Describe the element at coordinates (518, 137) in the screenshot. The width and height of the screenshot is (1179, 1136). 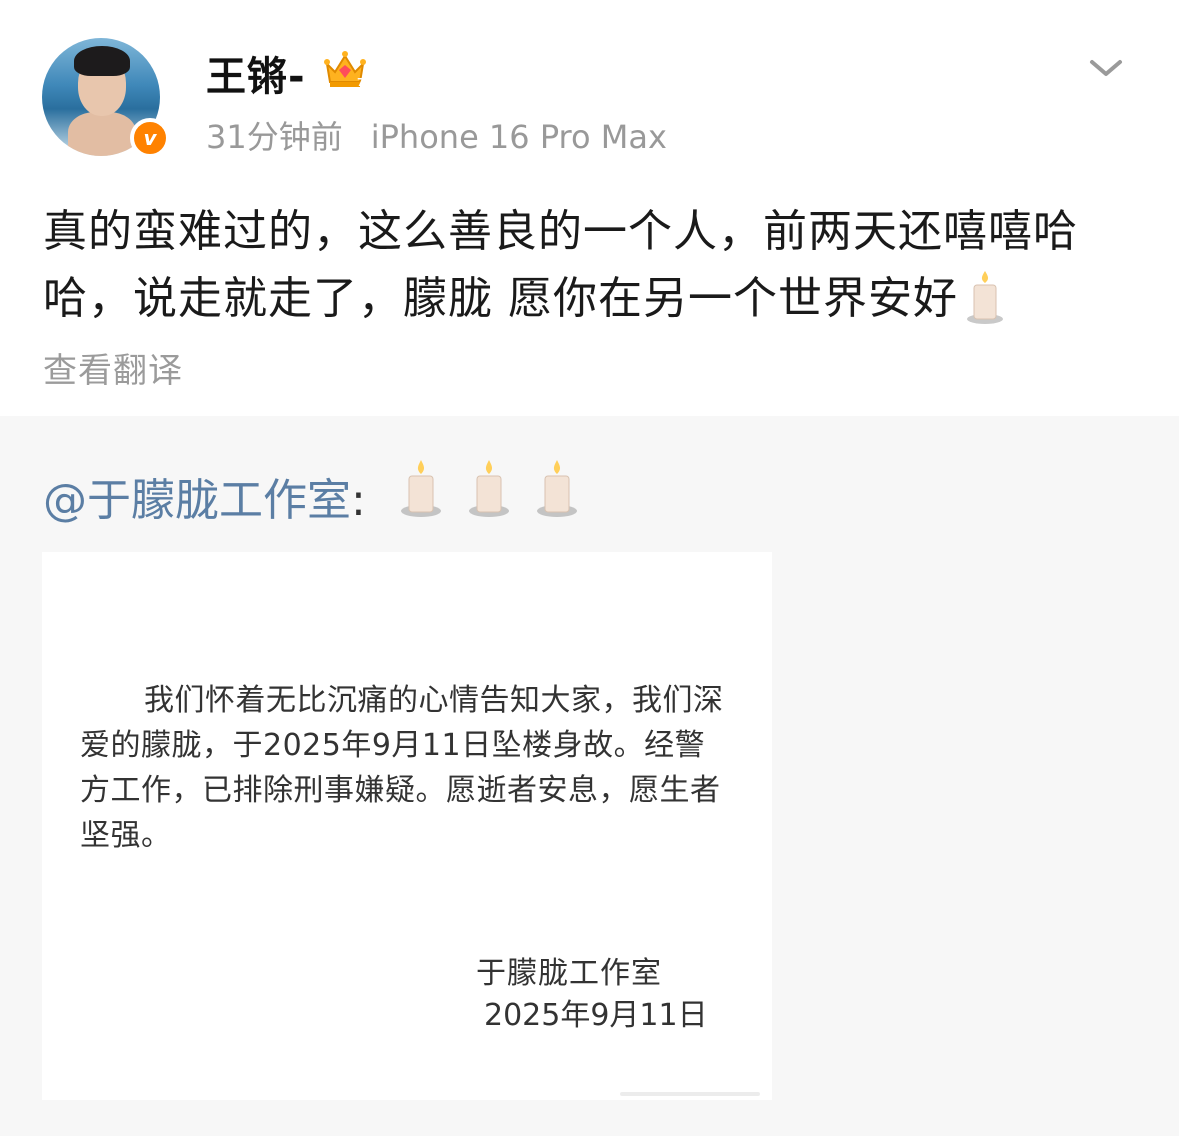
I see `post-device: iPhone 16 Pro Max` at that location.